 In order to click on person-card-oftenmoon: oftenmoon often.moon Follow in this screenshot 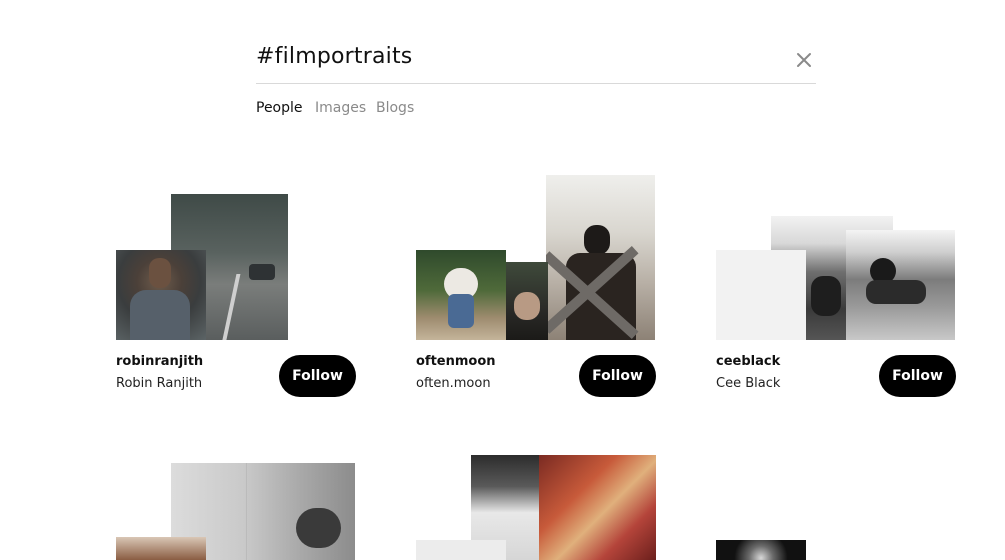, I will do `click(536, 290)`.